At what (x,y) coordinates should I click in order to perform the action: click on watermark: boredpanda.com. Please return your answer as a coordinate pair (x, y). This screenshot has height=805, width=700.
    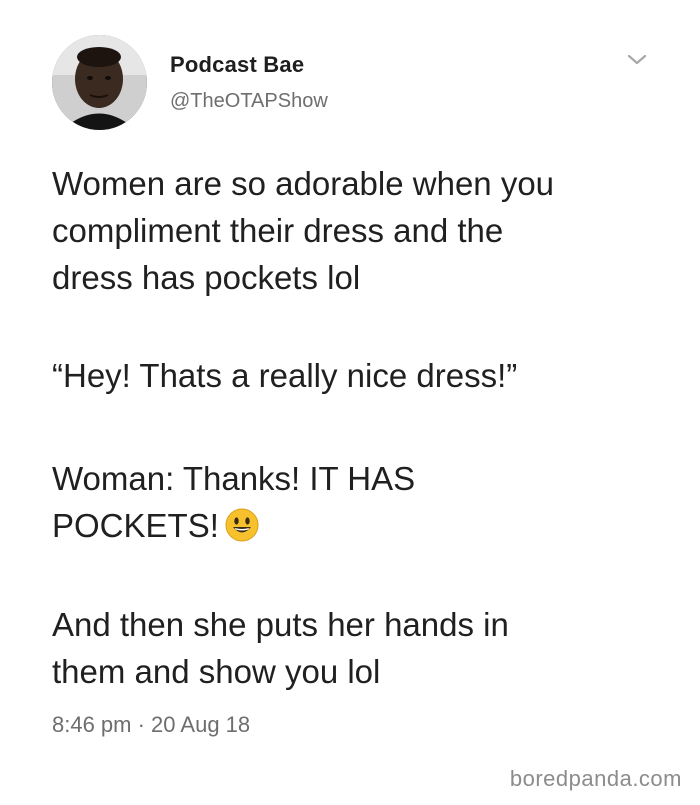
    Looking at the image, I should click on (595, 778).